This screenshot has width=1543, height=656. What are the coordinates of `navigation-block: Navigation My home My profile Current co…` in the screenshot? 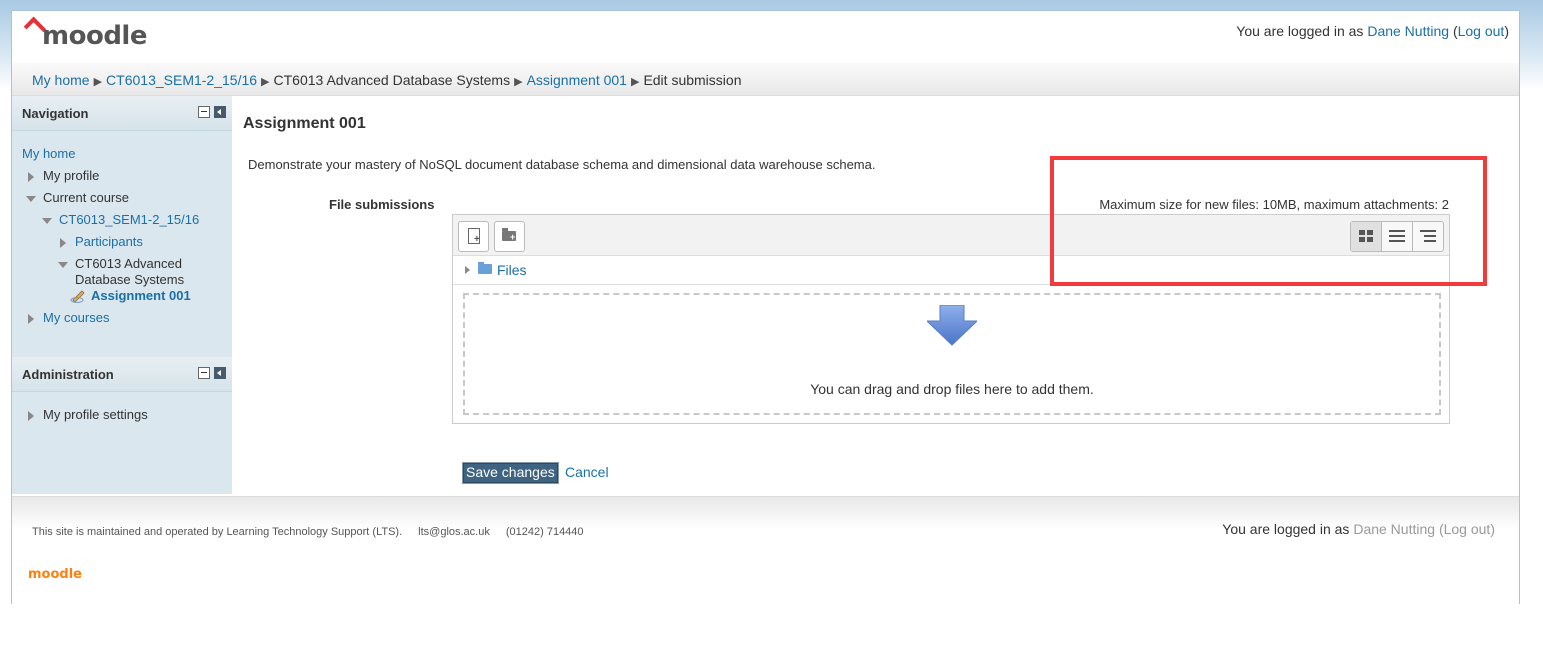 It's located at (122, 226).